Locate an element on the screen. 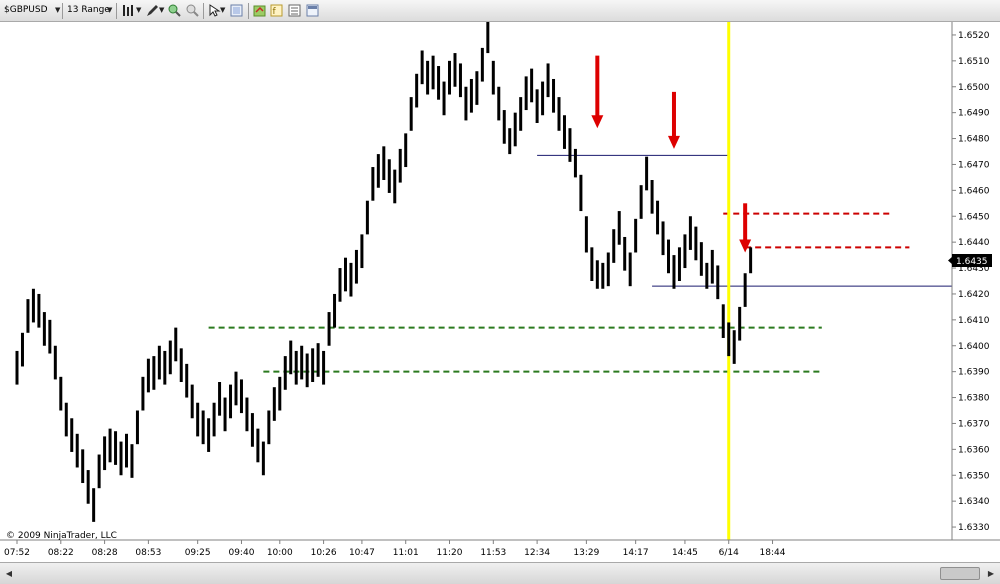 Image resolution: width=1000 pixels, height=584 pixels. price-tick-label: 1.6490 is located at coordinates (974, 114).